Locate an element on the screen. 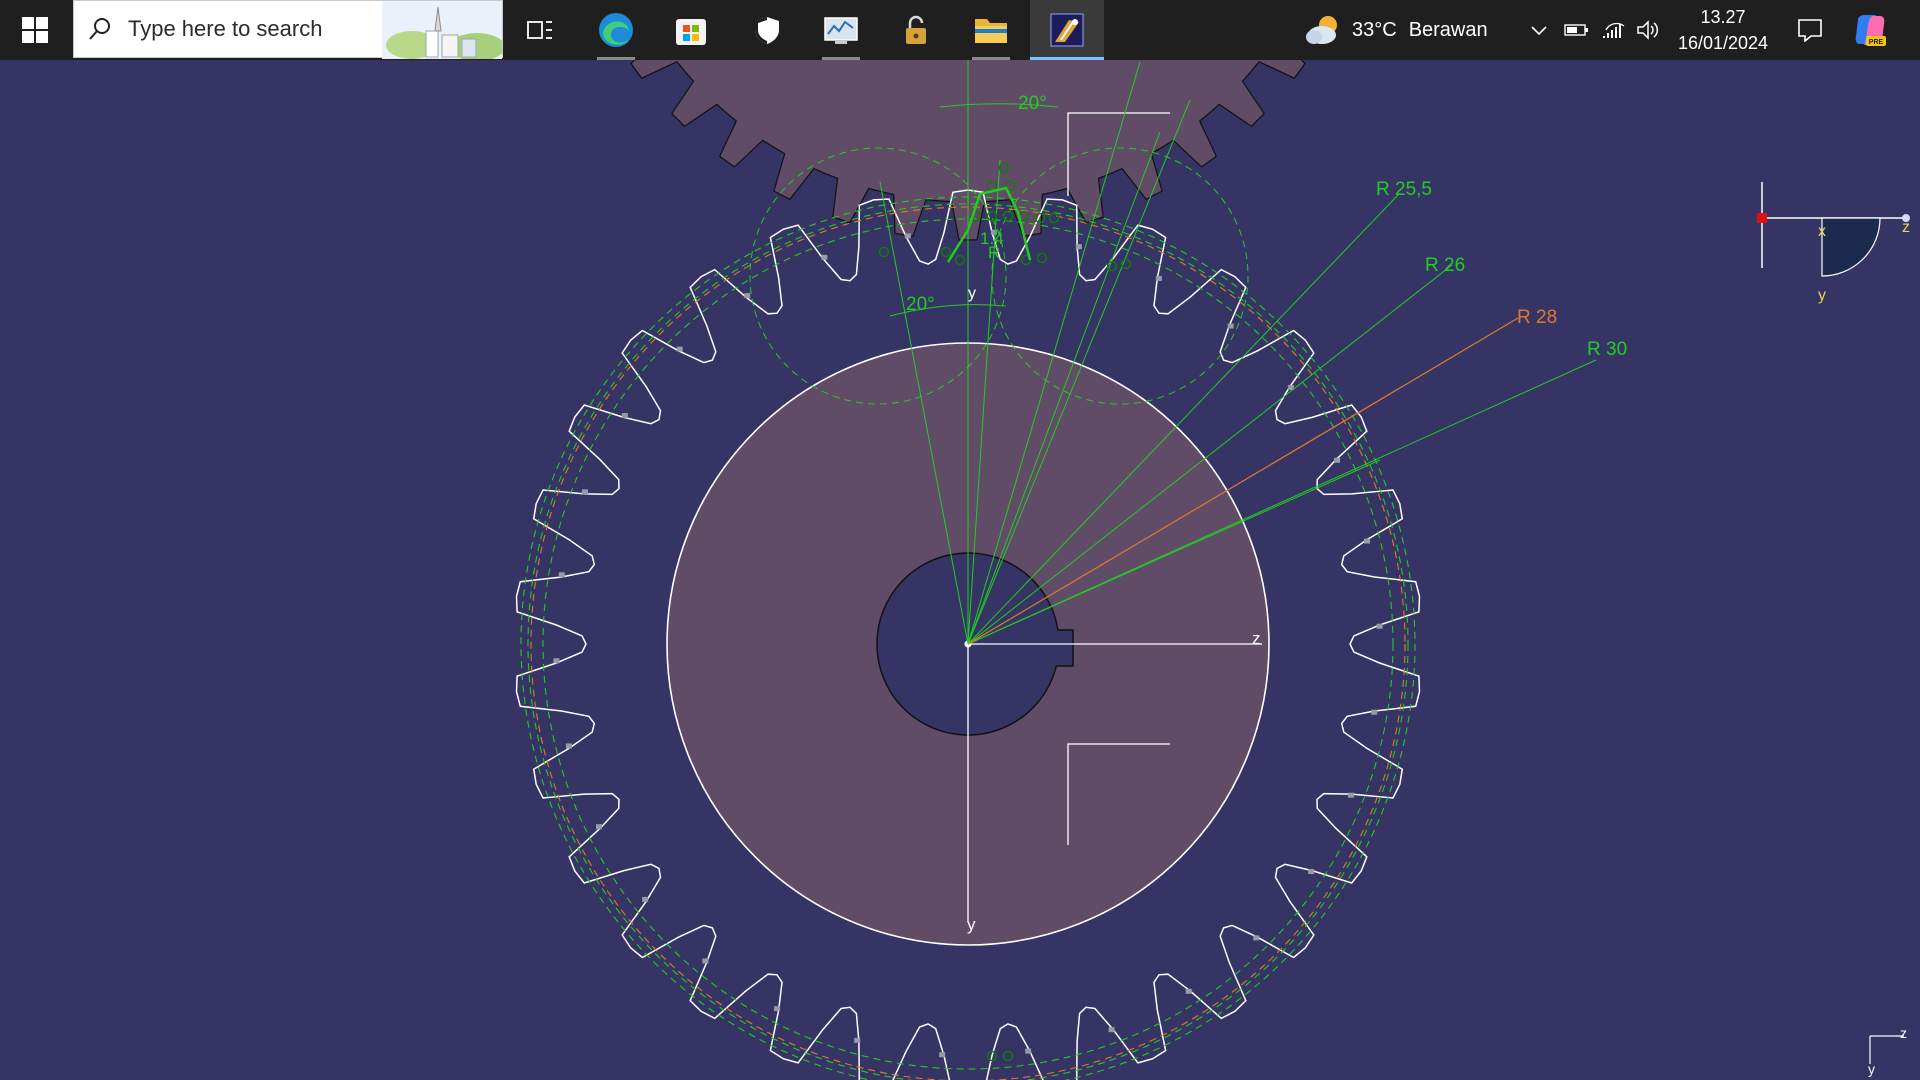 The width and height of the screenshot is (1920, 1080). store-button is located at coordinates (691, 30).